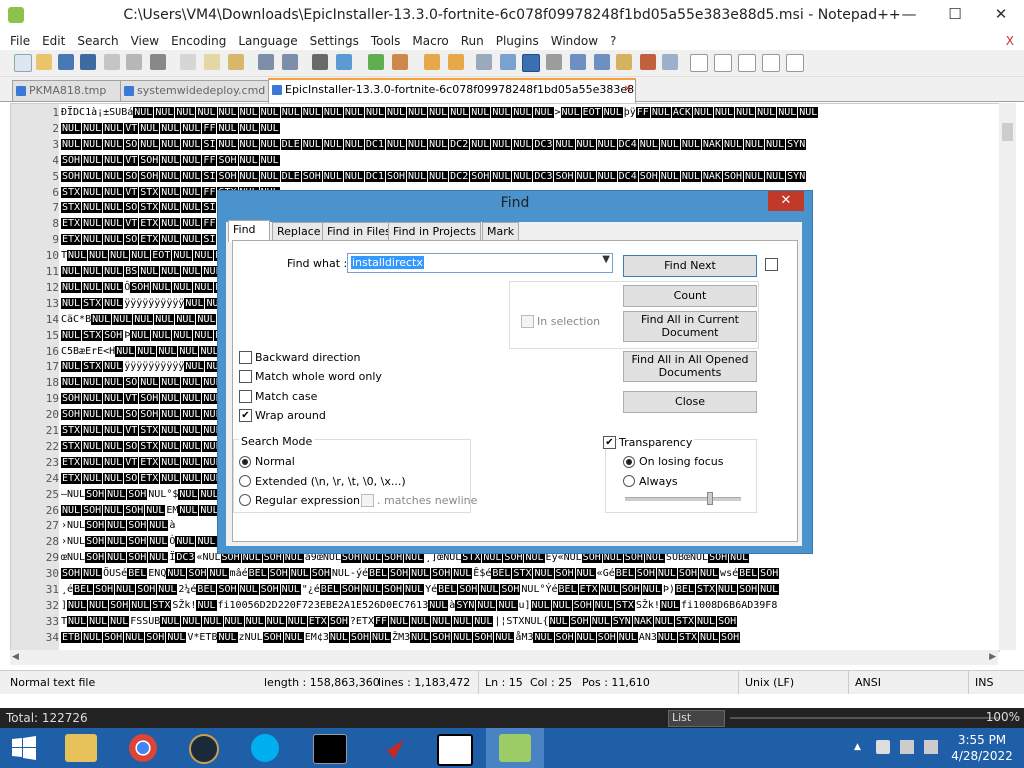 Image resolution: width=1024 pixels, height=768 pixels. I want to click on save-all-icon, so click(88, 62).